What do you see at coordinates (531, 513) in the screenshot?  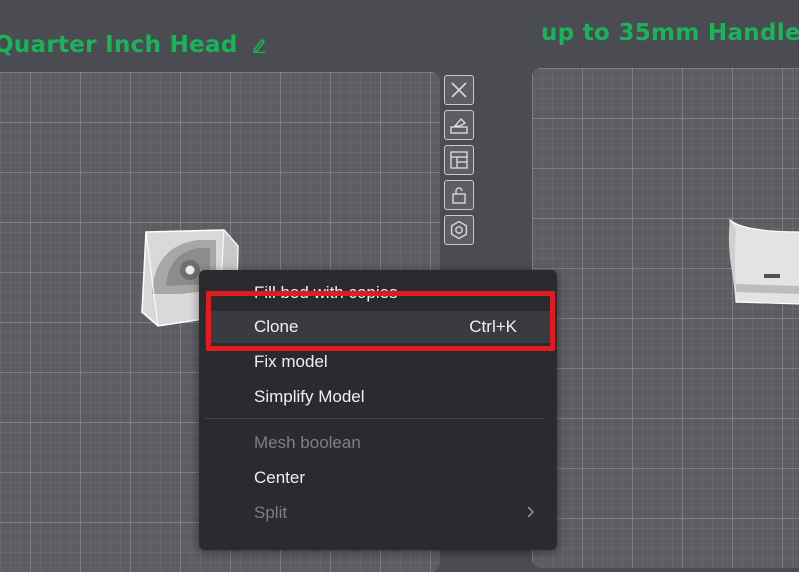 I see `chevron-right-icon` at bounding box center [531, 513].